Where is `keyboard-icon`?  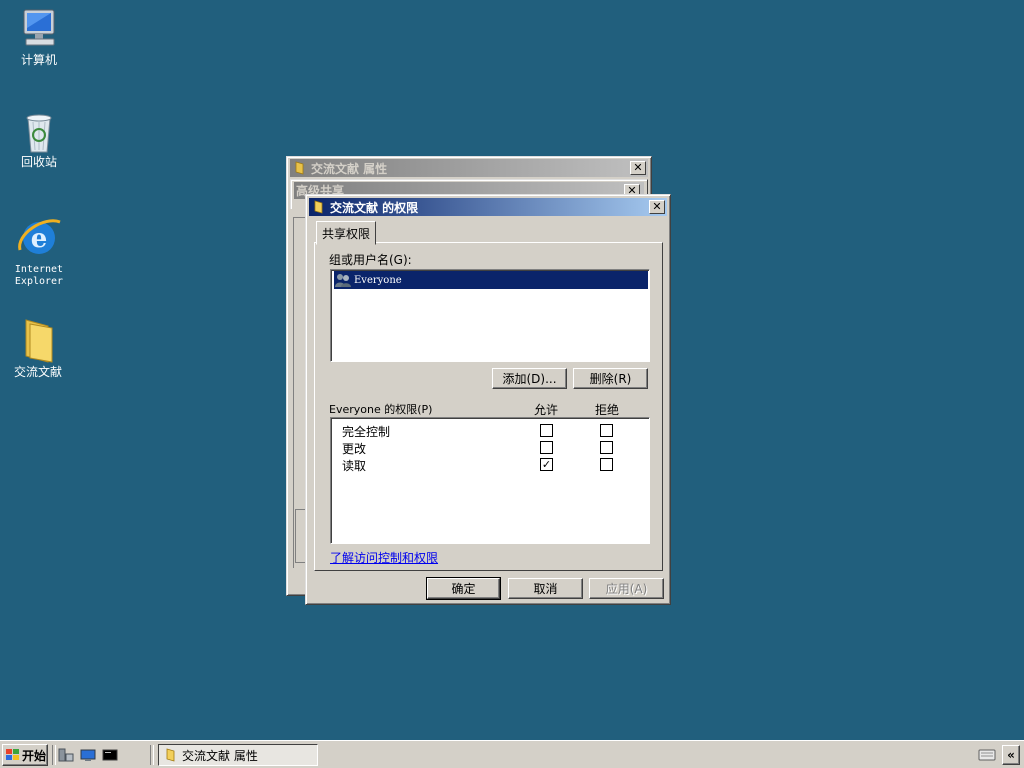 keyboard-icon is located at coordinates (987, 755).